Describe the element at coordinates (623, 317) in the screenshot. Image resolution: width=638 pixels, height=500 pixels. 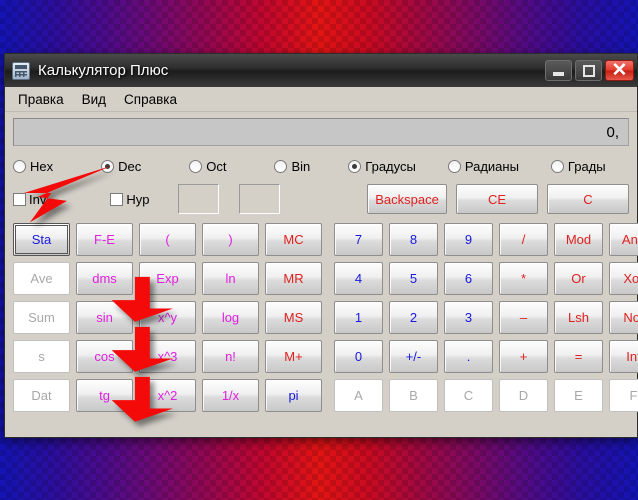
I see `button-not: Not` at that location.